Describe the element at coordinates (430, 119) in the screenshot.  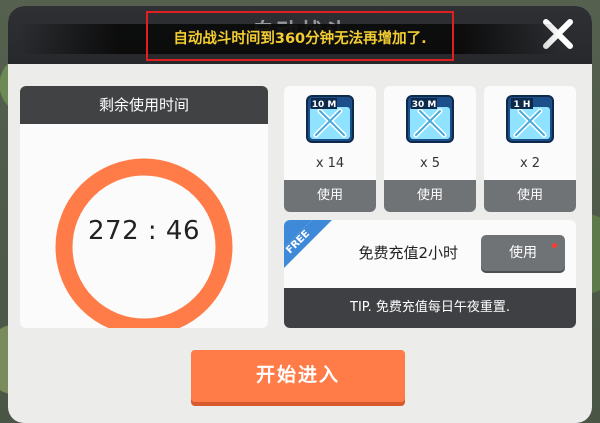
I see `auto-battle-ticket-icon: 30 M` at that location.